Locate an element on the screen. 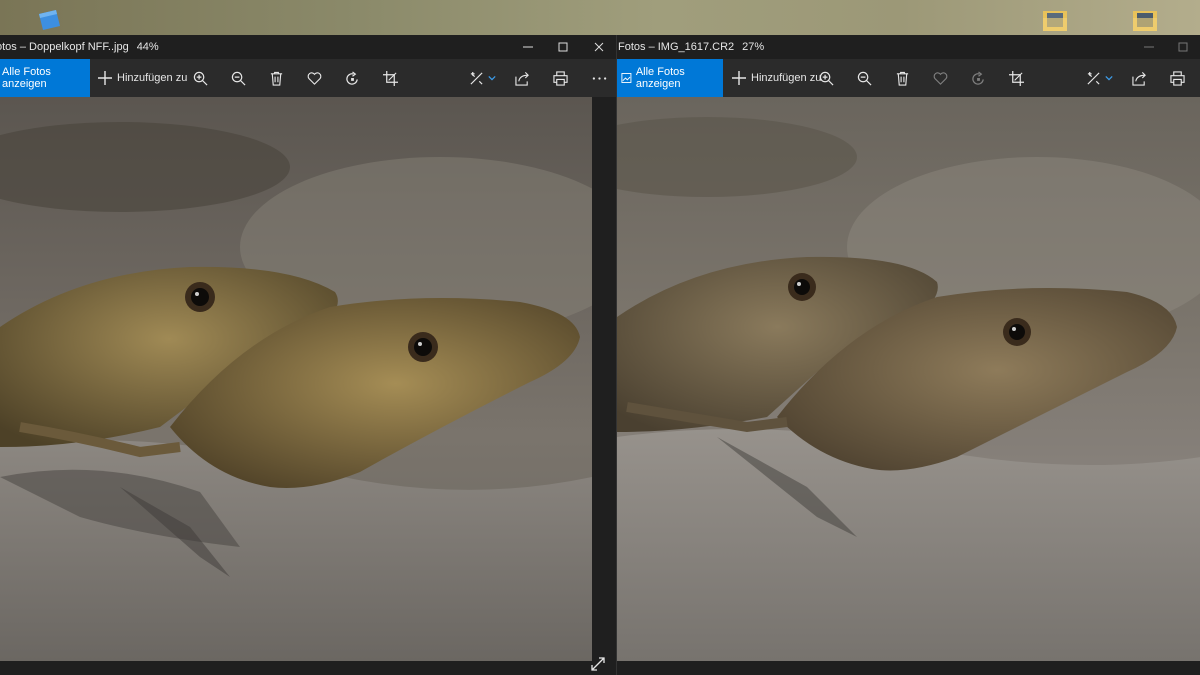 Image resolution: width=1200 pixels, height=675 pixels. window-title: otos – Doppelkopf NFF..jpg 44% is located at coordinates (79, 47).